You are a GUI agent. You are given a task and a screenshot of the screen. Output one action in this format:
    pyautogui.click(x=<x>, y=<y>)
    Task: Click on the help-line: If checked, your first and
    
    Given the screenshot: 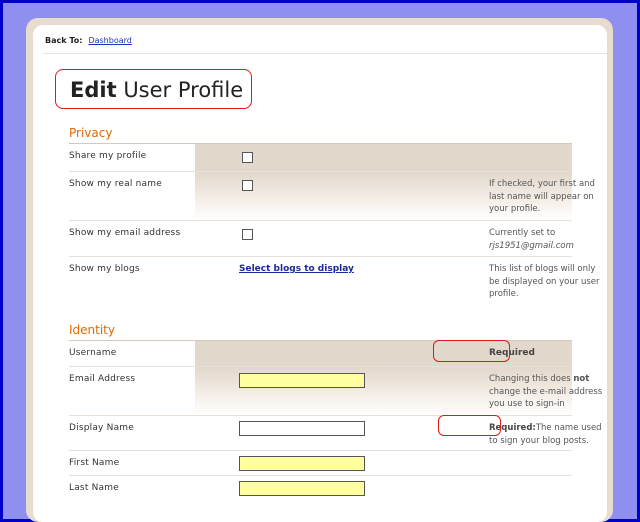 What is the action you would take?
    pyautogui.click(x=542, y=184)
    